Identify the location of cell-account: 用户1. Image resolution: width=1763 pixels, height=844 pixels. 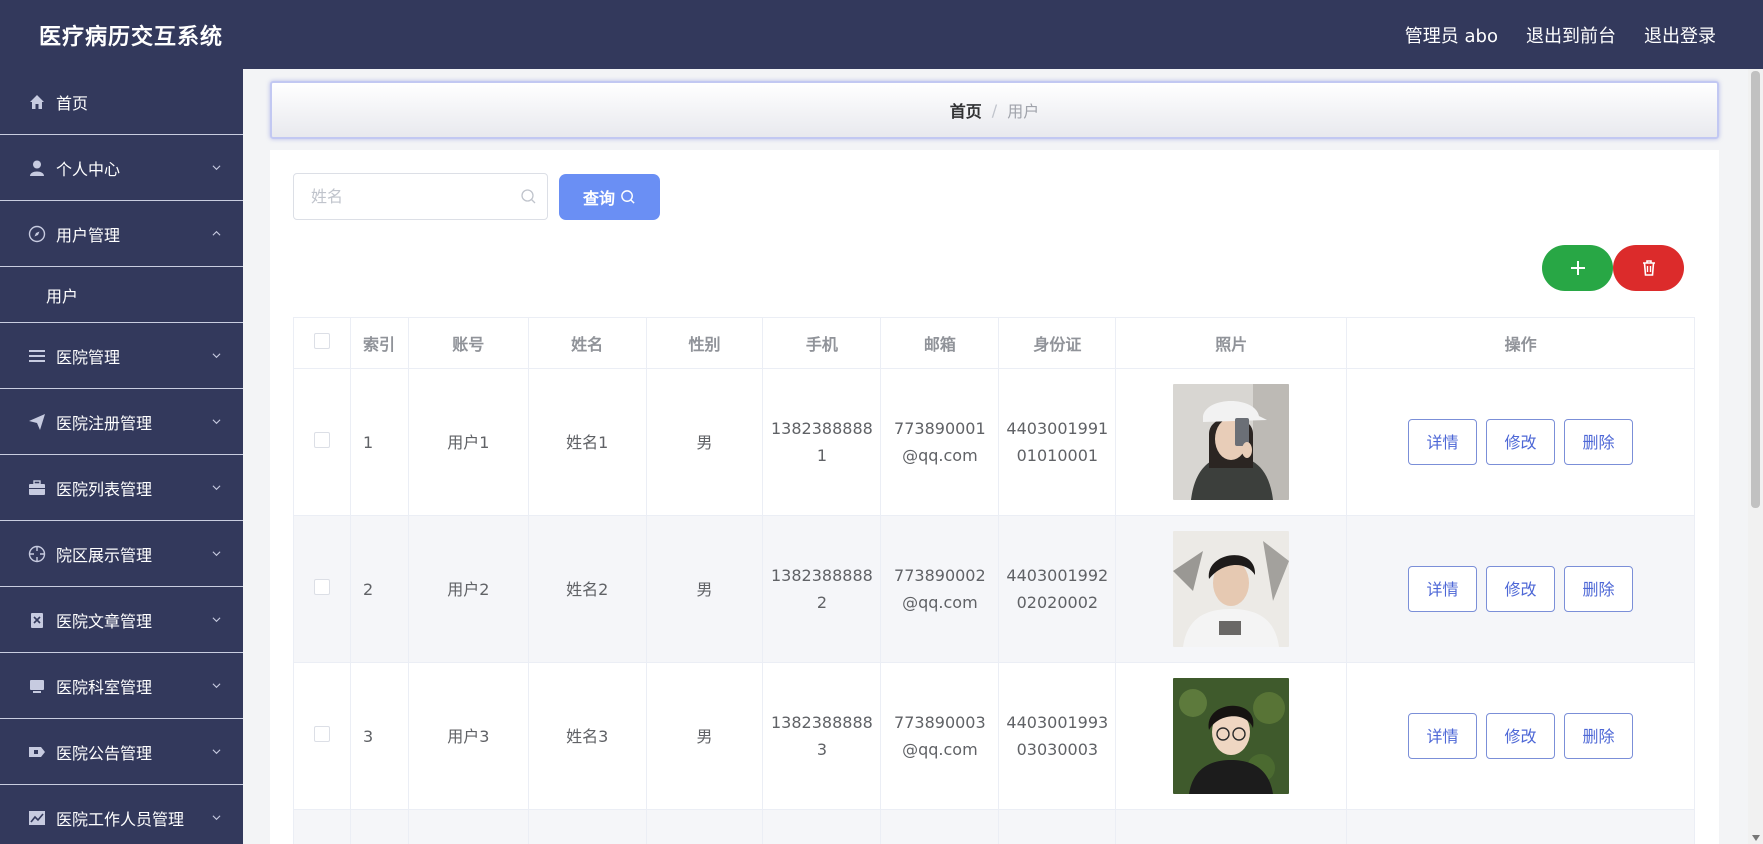
(468, 442).